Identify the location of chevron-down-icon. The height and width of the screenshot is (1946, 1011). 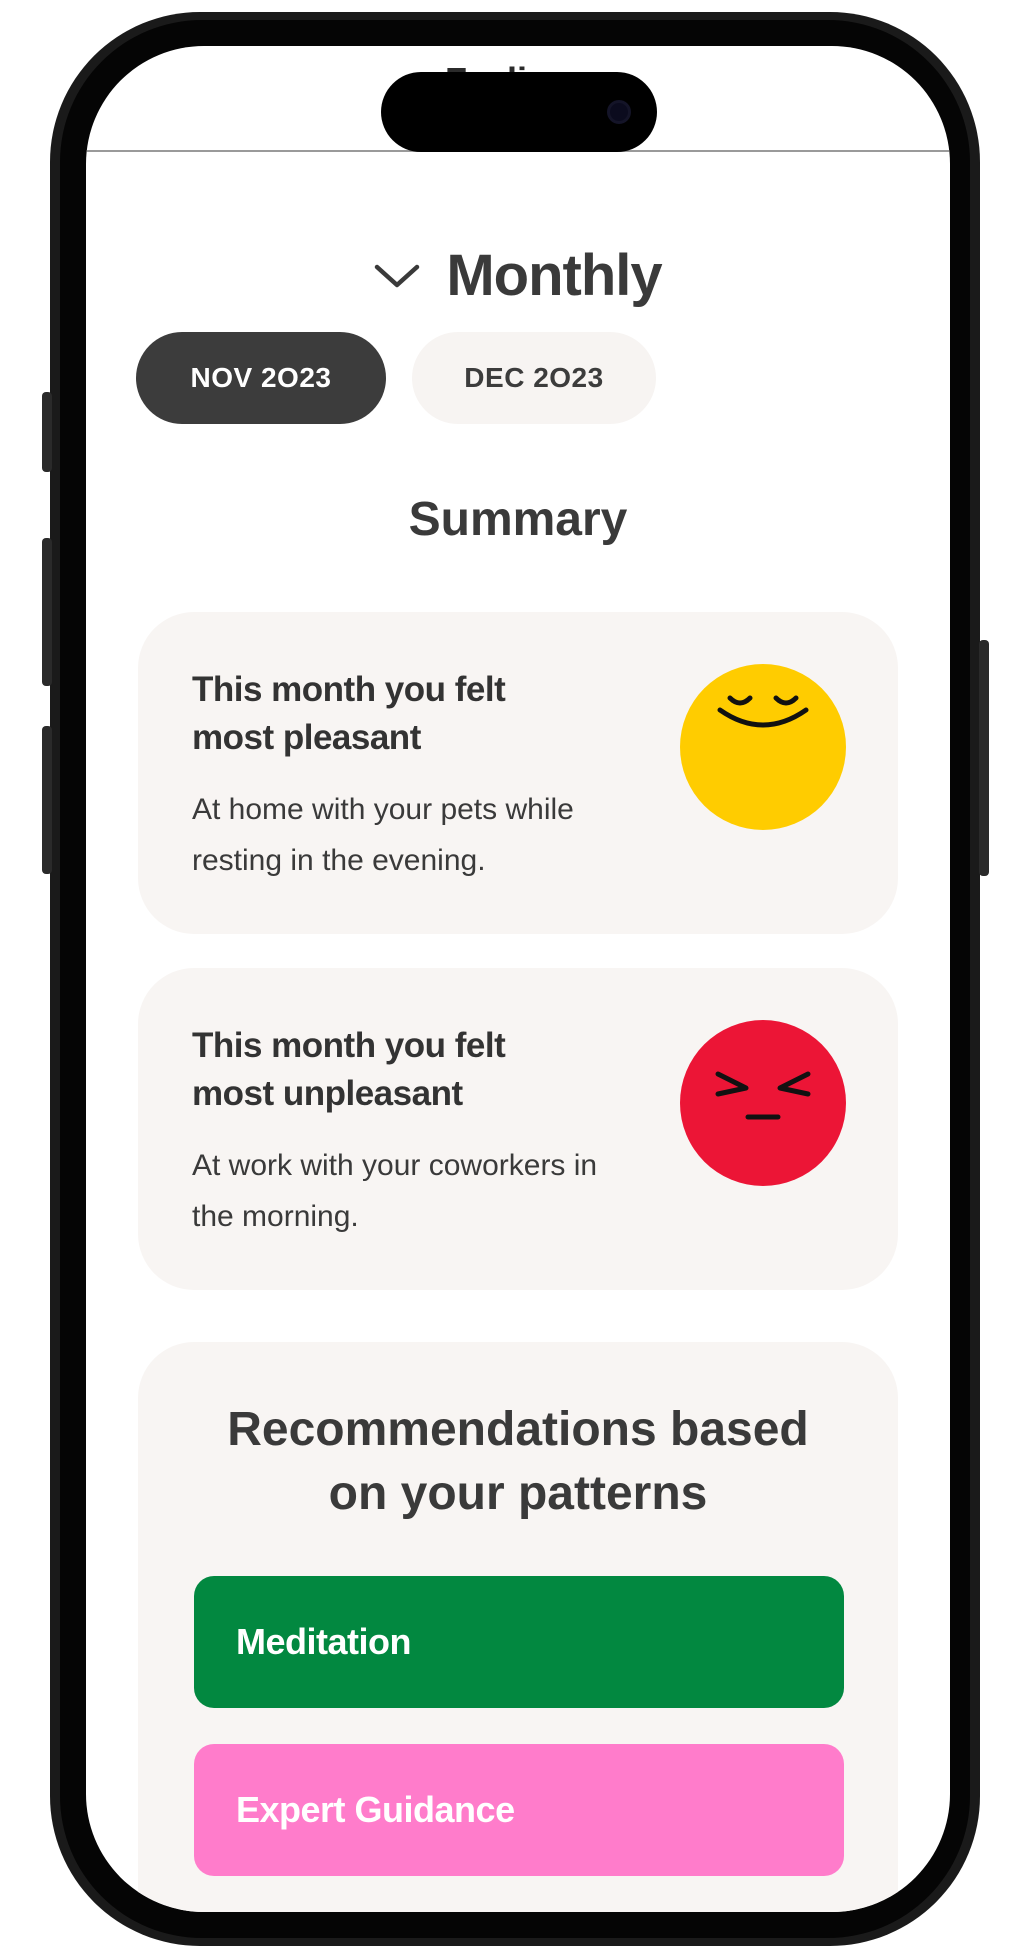
(397, 276).